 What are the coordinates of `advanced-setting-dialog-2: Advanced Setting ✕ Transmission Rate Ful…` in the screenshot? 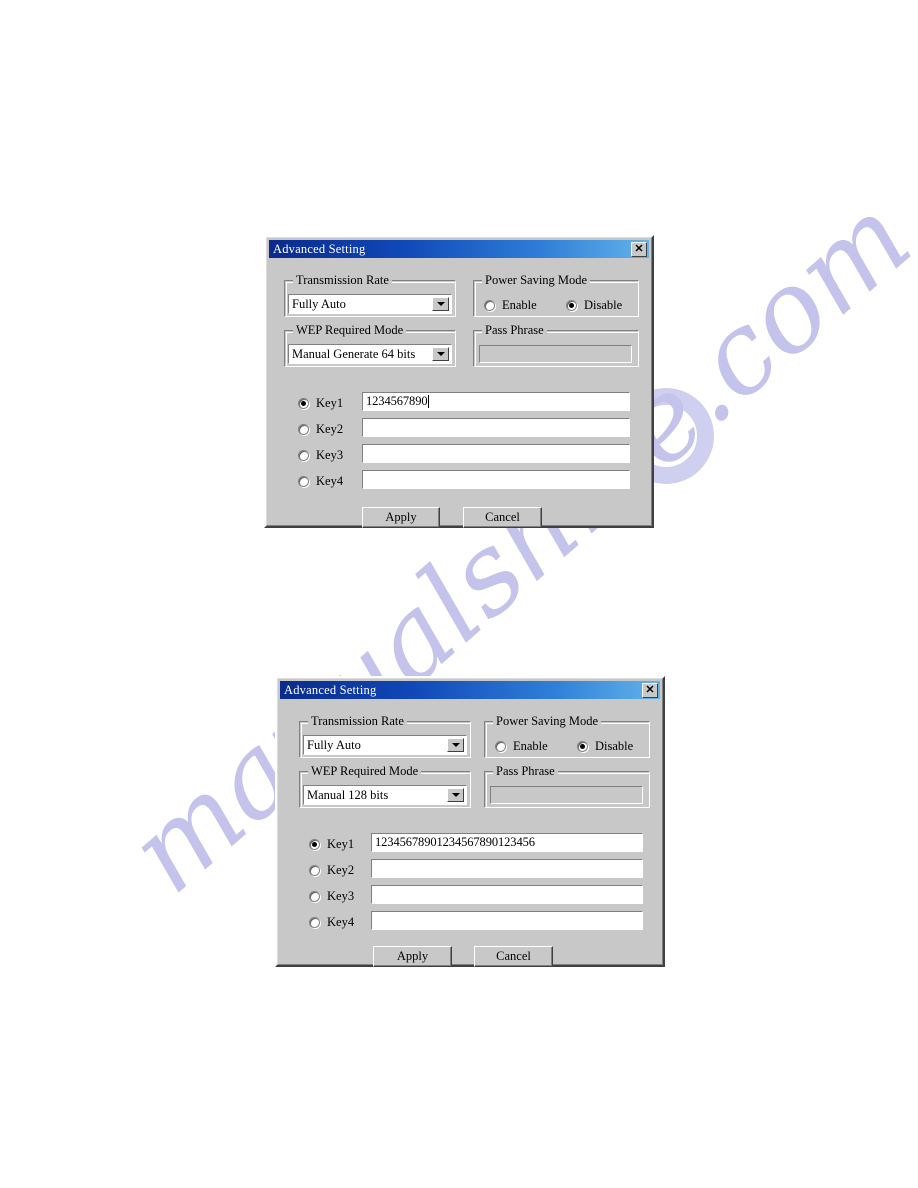 It's located at (470, 821).